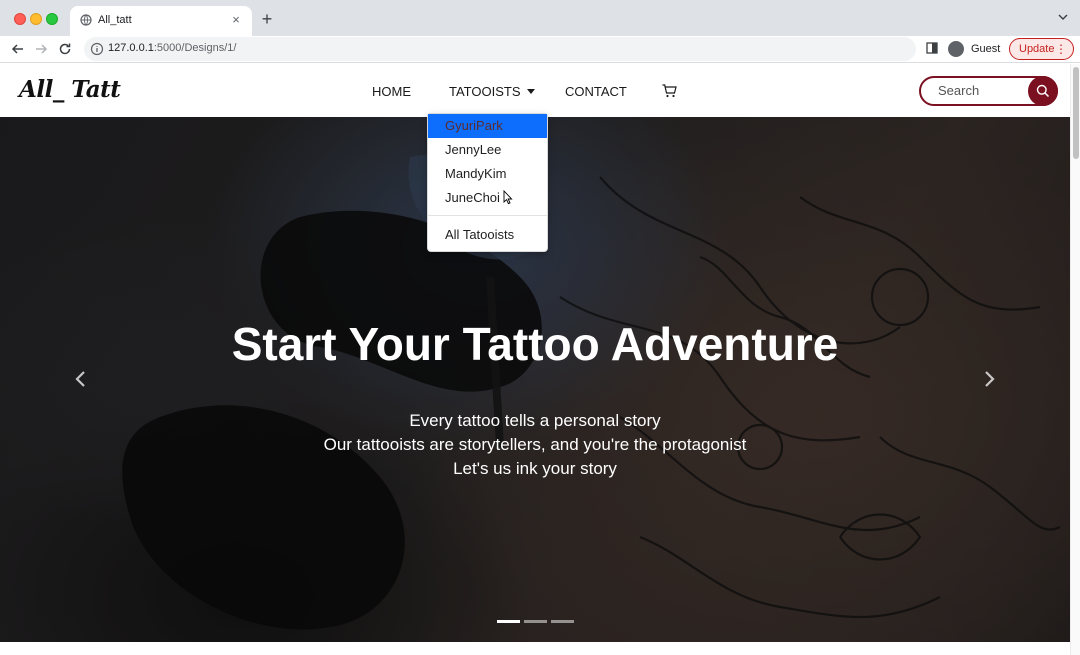  Describe the element at coordinates (487, 215) in the screenshot. I see `dropdown-divider` at that location.